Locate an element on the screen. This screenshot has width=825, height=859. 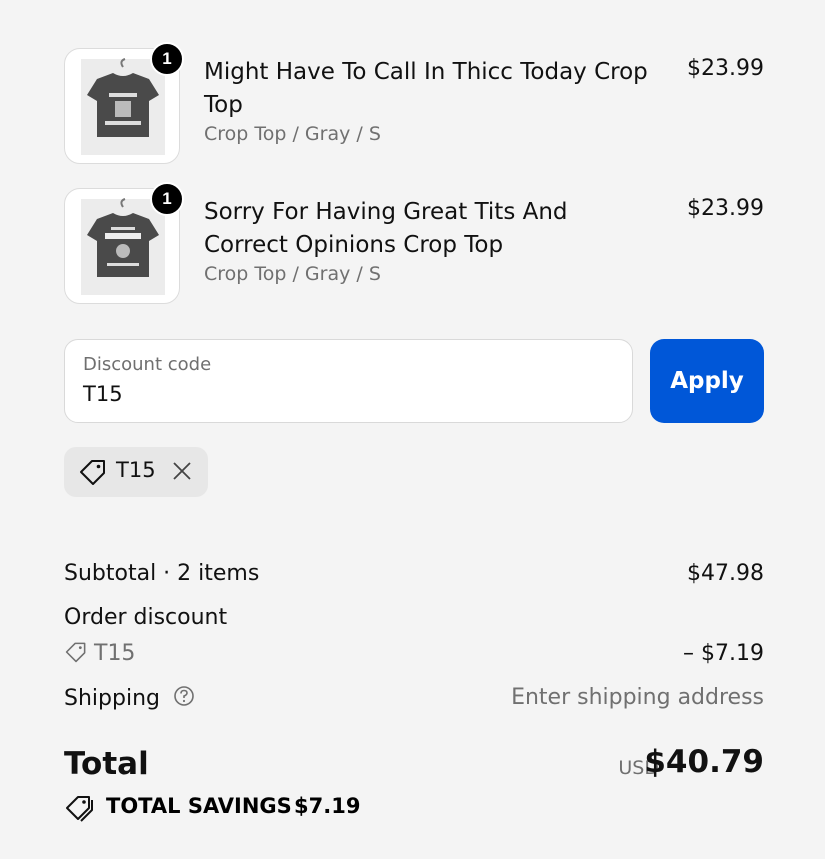
subtotal-value: $47.98 is located at coordinates (725, 573).